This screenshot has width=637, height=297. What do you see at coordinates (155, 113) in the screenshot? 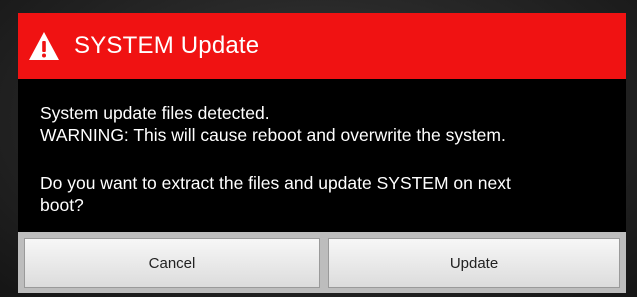
I see `message-line: System update files detected.` at bounding box center [155, 113].